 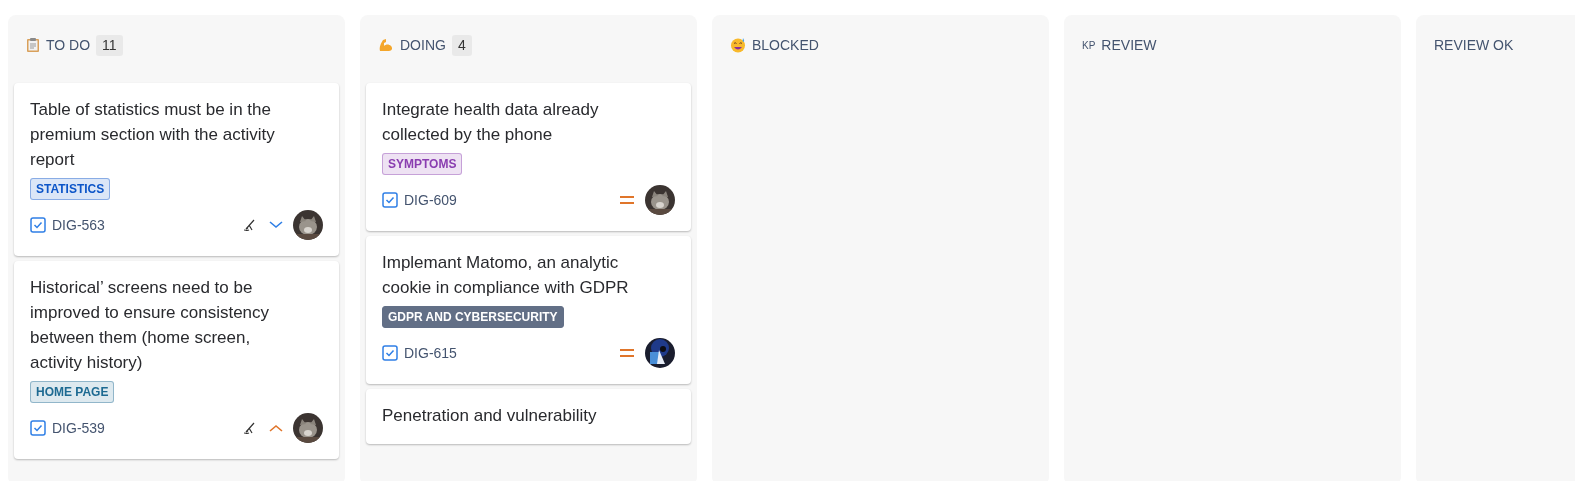 I want to click on column-title: DOING, so click(x=423, y=45).